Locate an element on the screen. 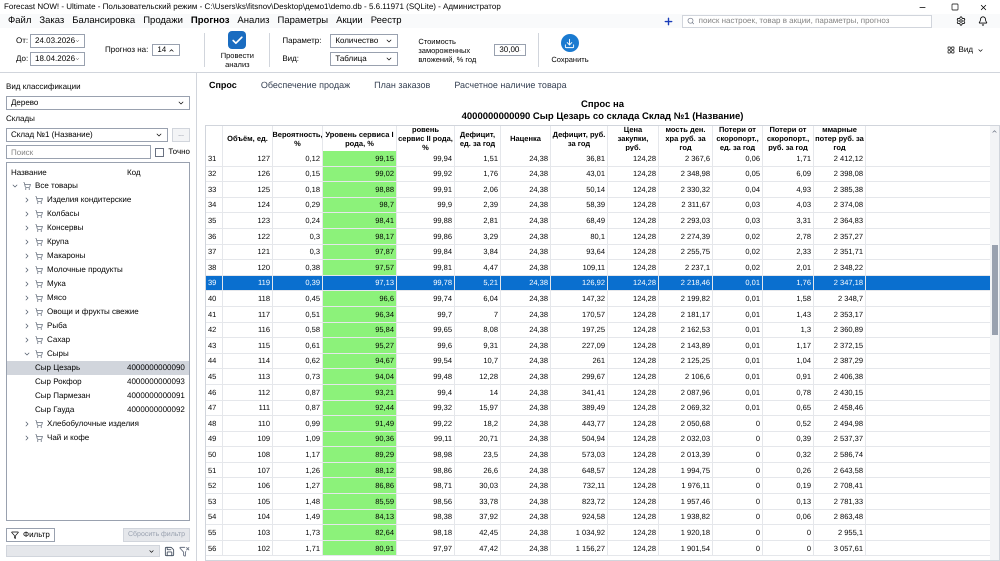 The image size is (1000, 561). field-label: Параметр: is located at coordinates (302, 41).